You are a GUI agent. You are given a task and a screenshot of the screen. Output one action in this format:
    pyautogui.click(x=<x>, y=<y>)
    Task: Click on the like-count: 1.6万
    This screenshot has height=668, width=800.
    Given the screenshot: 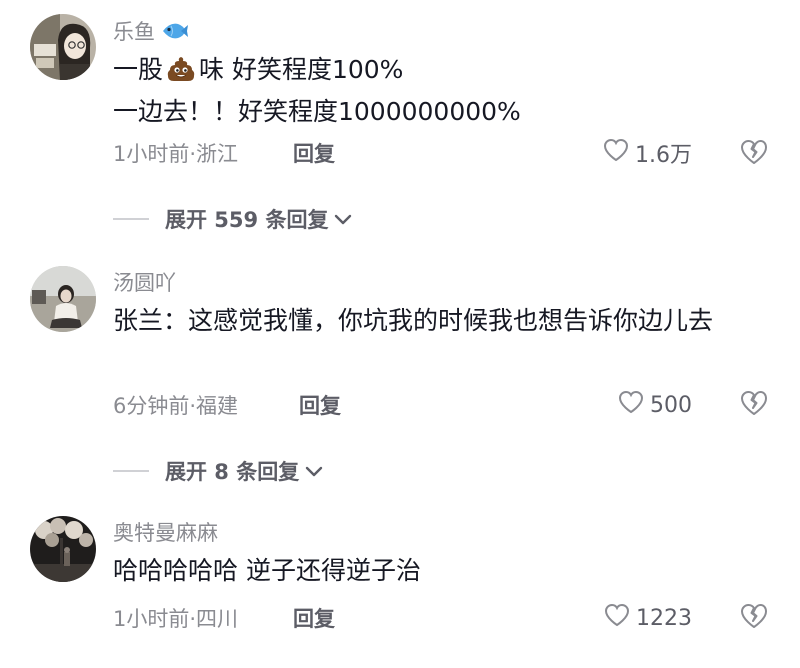 What is the action you would take?
    pyautogui.click(x=663, y=155)
    